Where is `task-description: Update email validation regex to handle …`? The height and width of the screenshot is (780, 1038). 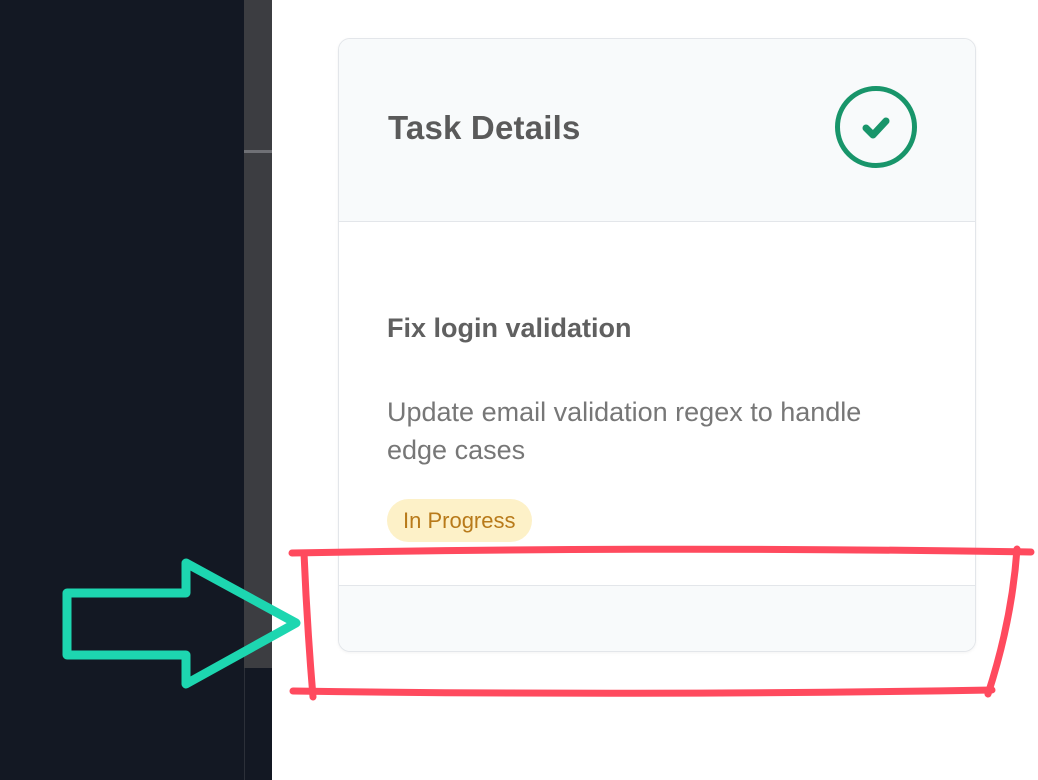
task-description: Update email validation regex to handle … is located at coordinates (624, 431).